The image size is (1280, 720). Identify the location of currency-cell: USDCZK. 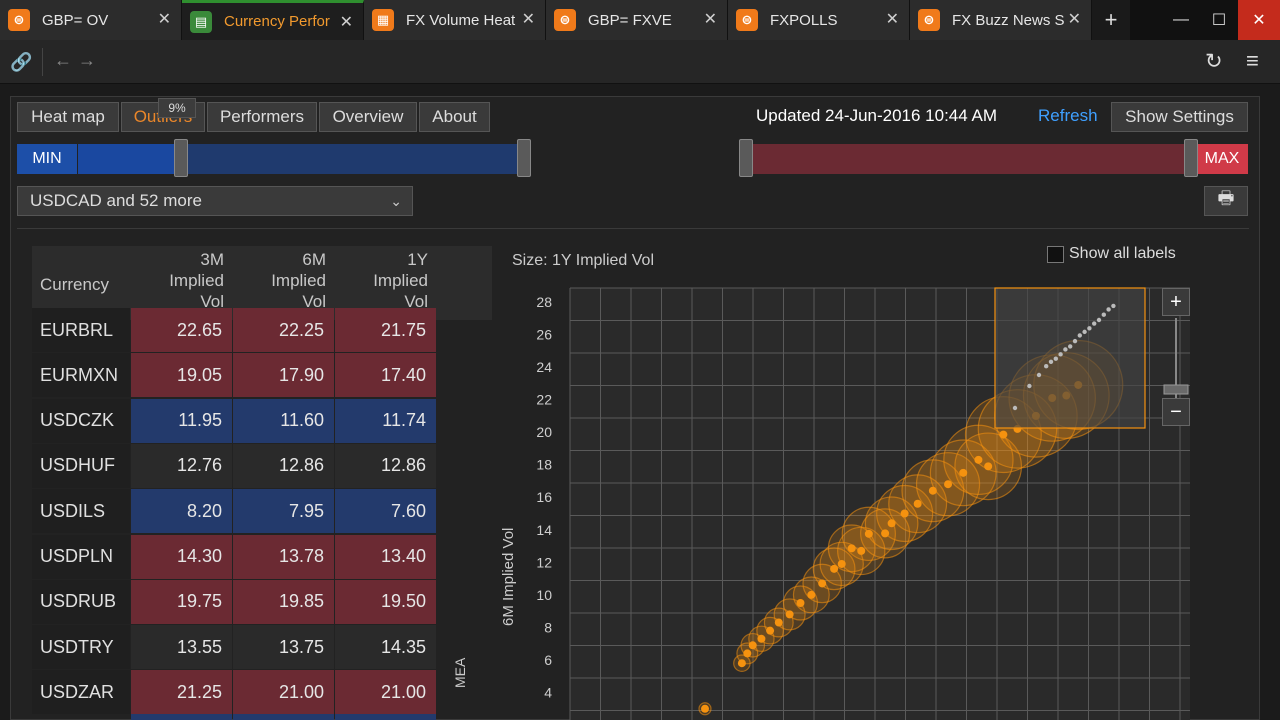
(81, 420).